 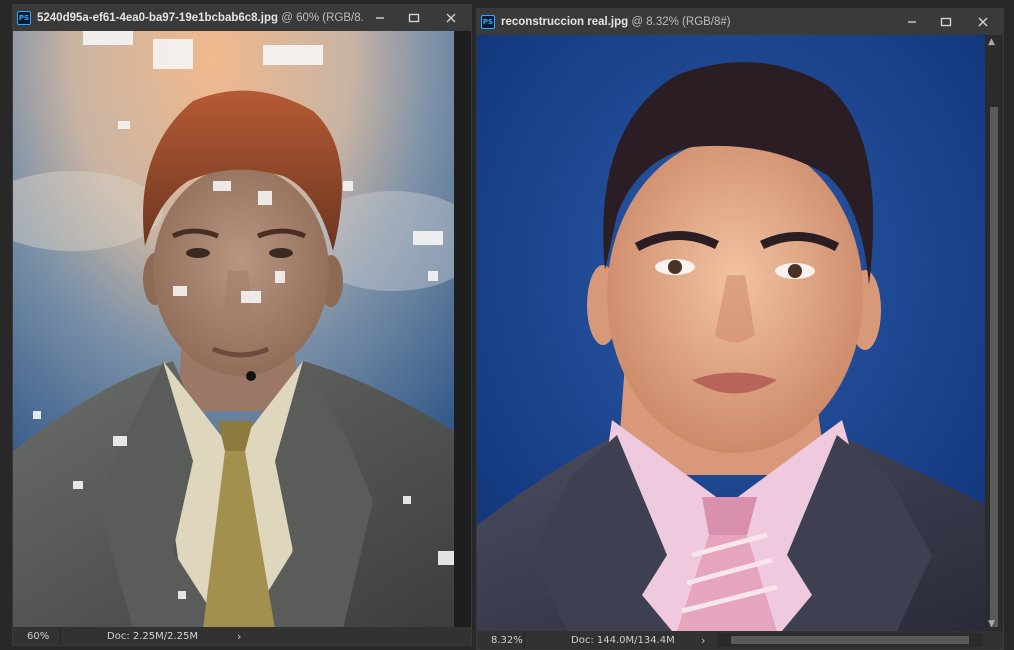 I want to click on window-title: reconstruccion real.jpg @ 8.32% (RGB/8#), so click(x=698, y=22).